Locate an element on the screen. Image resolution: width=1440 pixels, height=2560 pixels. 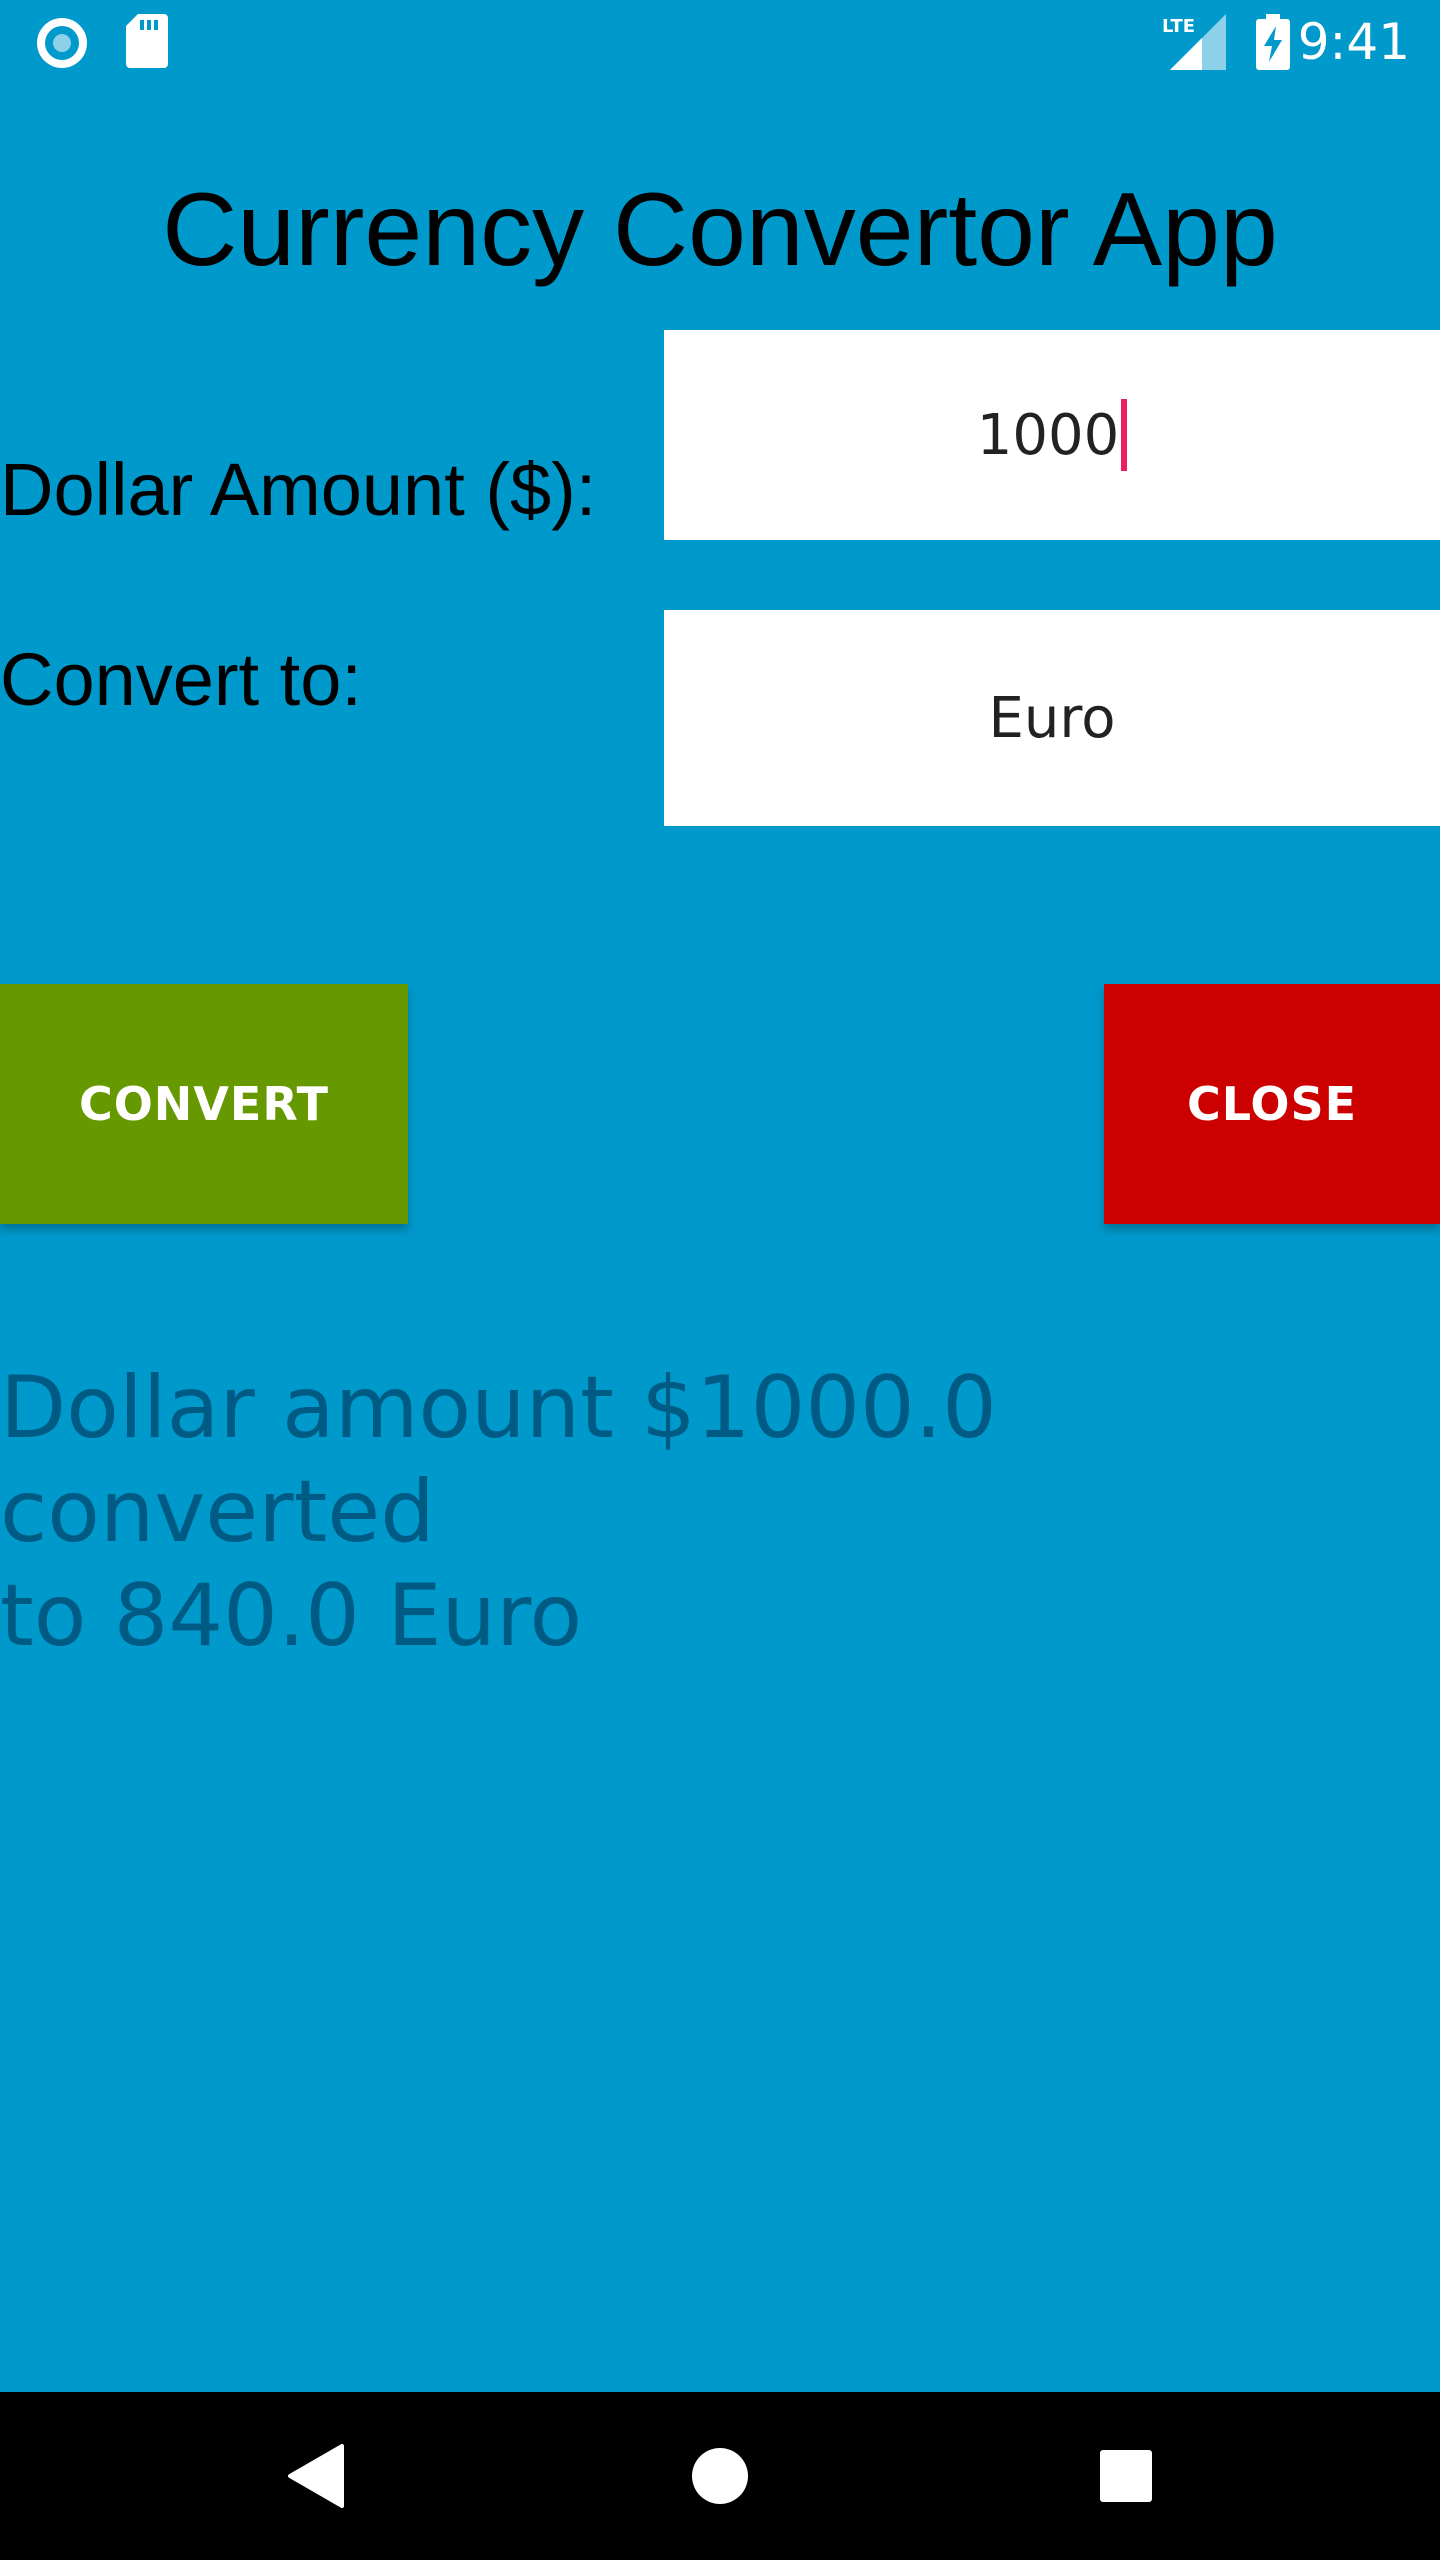
dollar-amount-value: 1000 is located at coordinates (1048, 435).